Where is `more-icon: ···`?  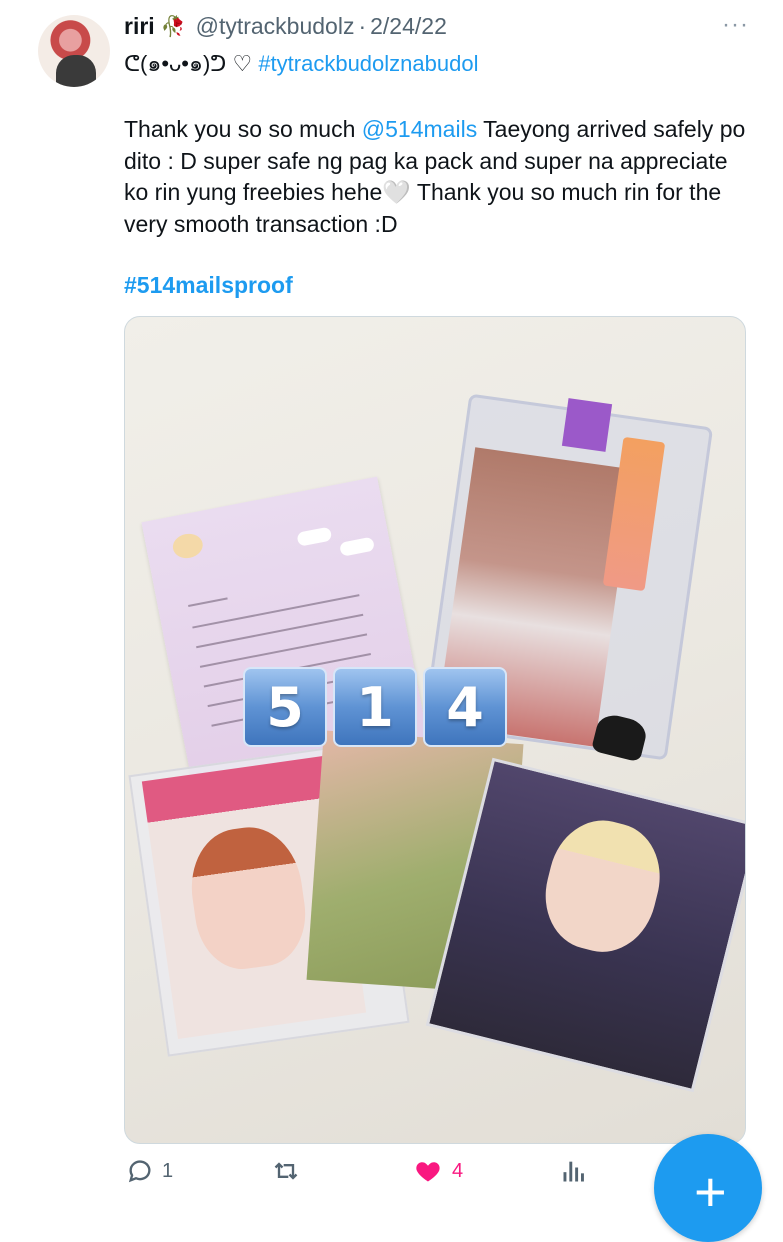
more-icon: ··· is located at coordinates (735, 25).